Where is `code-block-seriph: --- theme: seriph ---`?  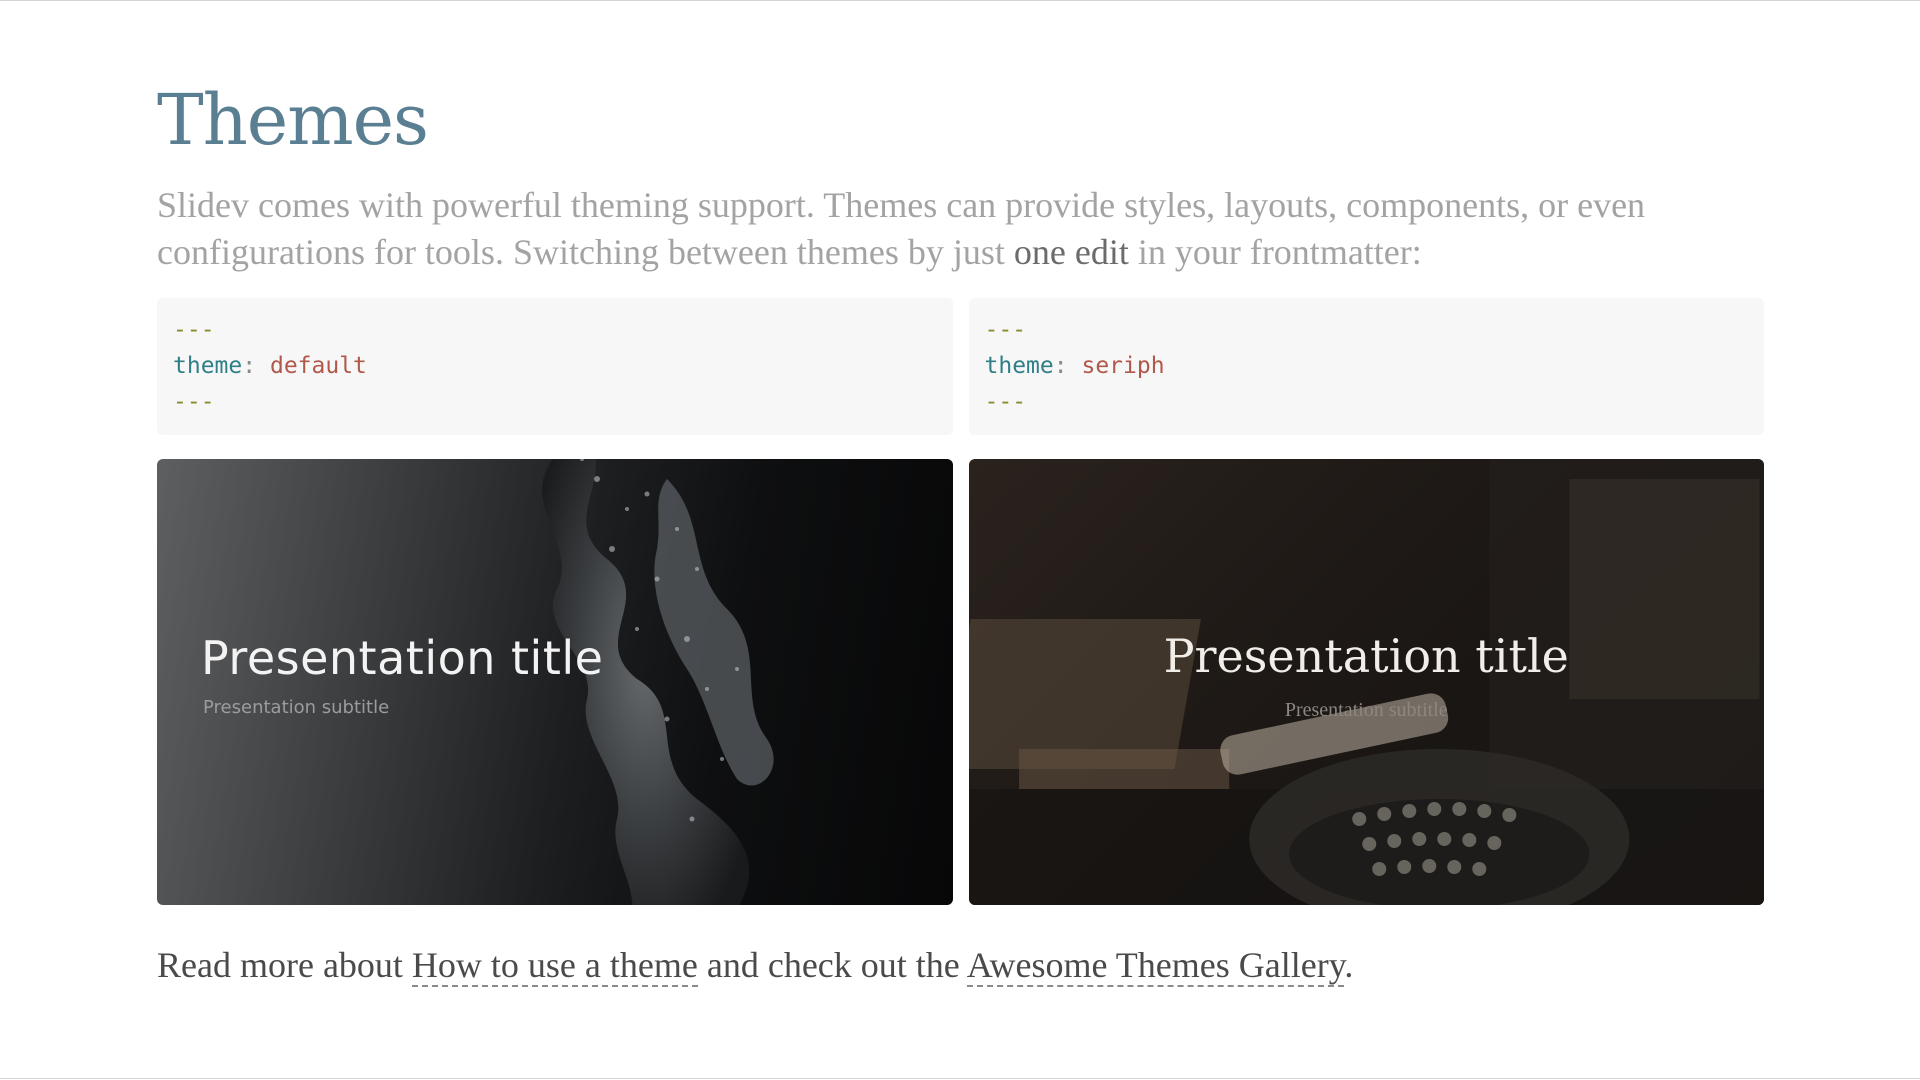
code-block-seriph: --- theme: seriph --- is located at coordinates (1366, 366).